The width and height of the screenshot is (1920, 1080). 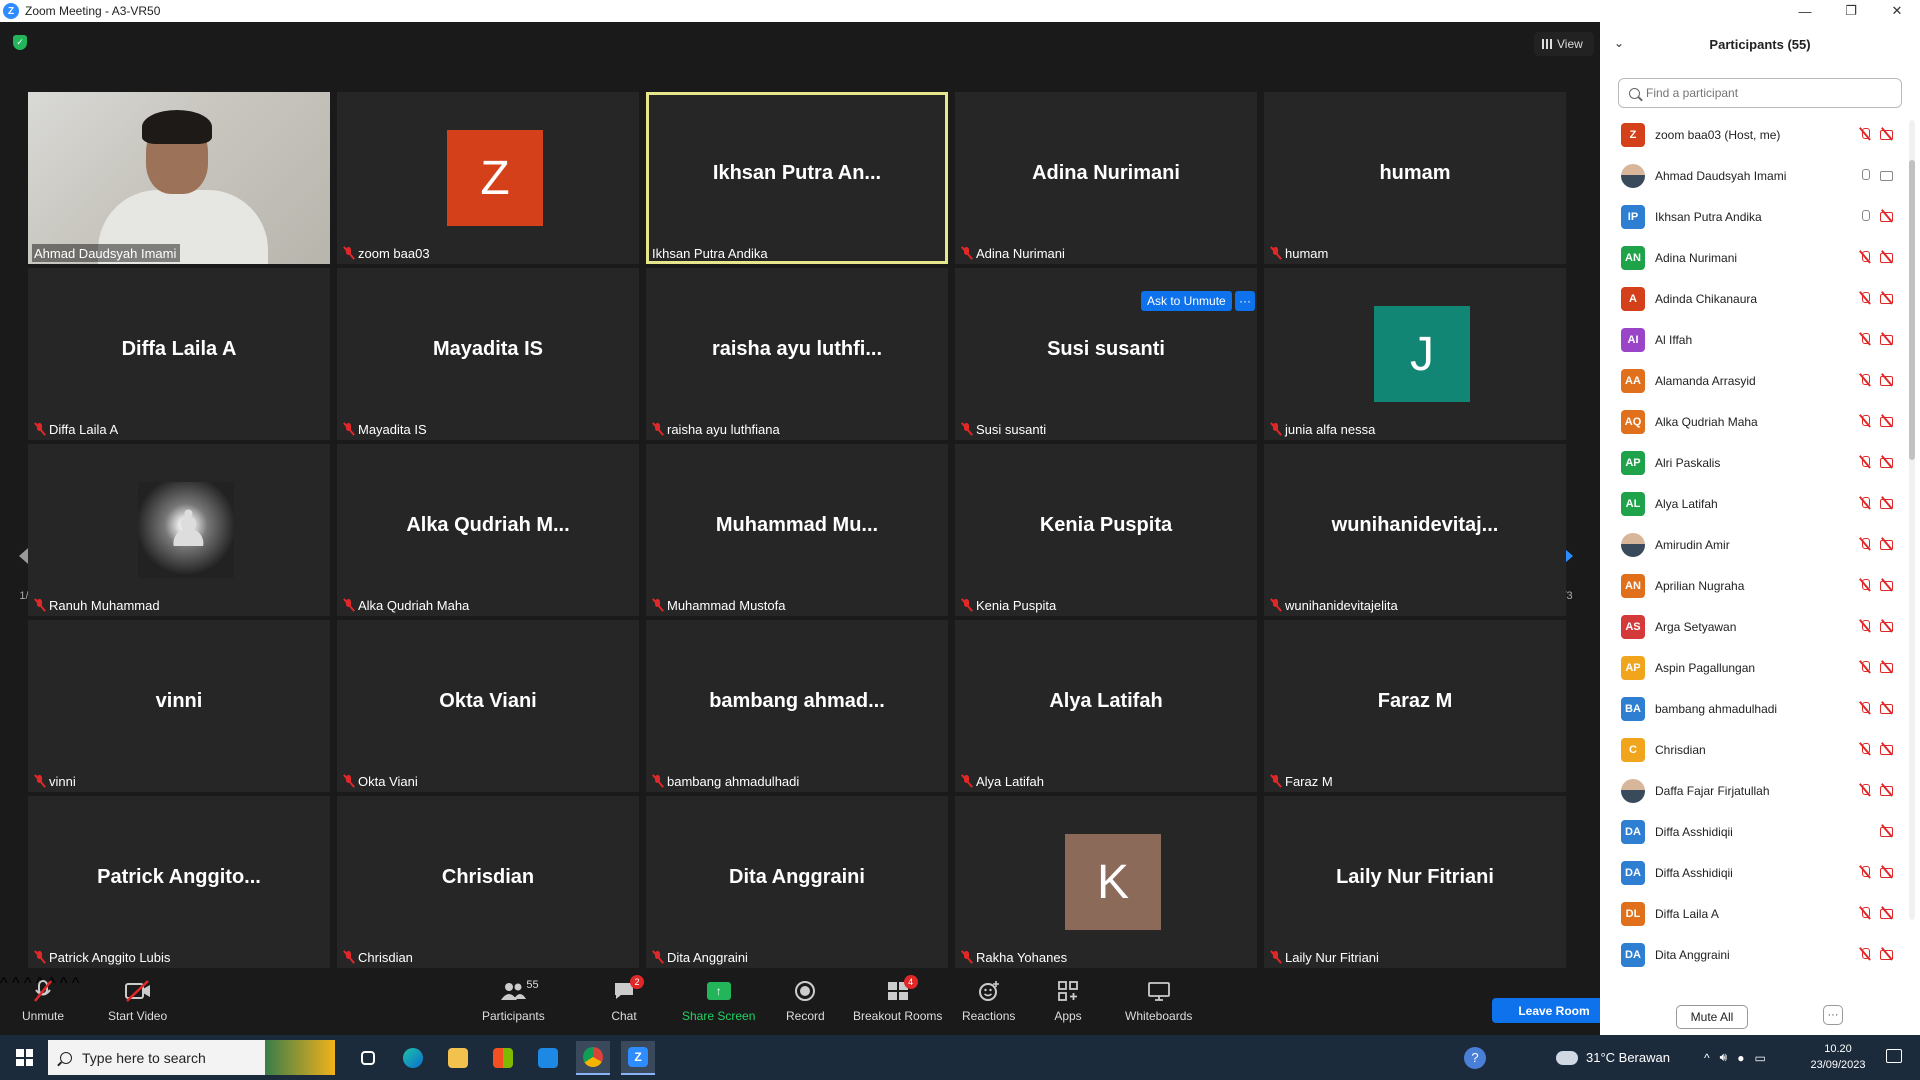 I want to click on notification-center-icon, so click(x=1894, y=1056).